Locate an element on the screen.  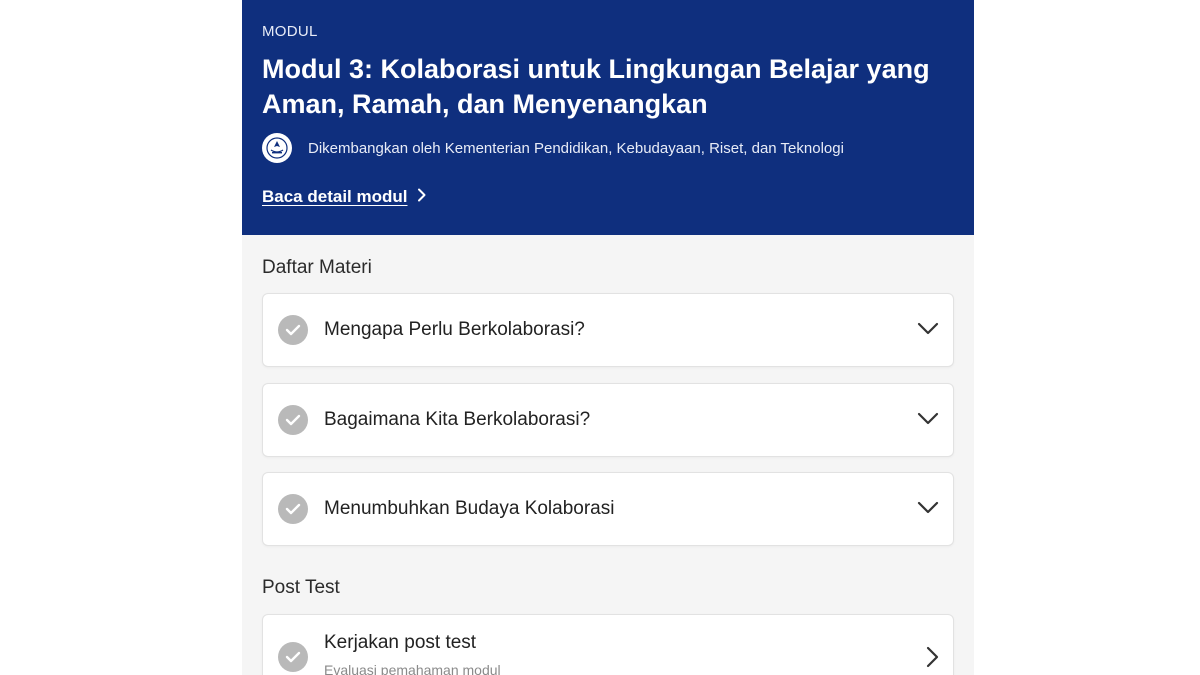
material-item: Menumbuhkan Budaya Kolaborasi is located at coordinates (608, 509).